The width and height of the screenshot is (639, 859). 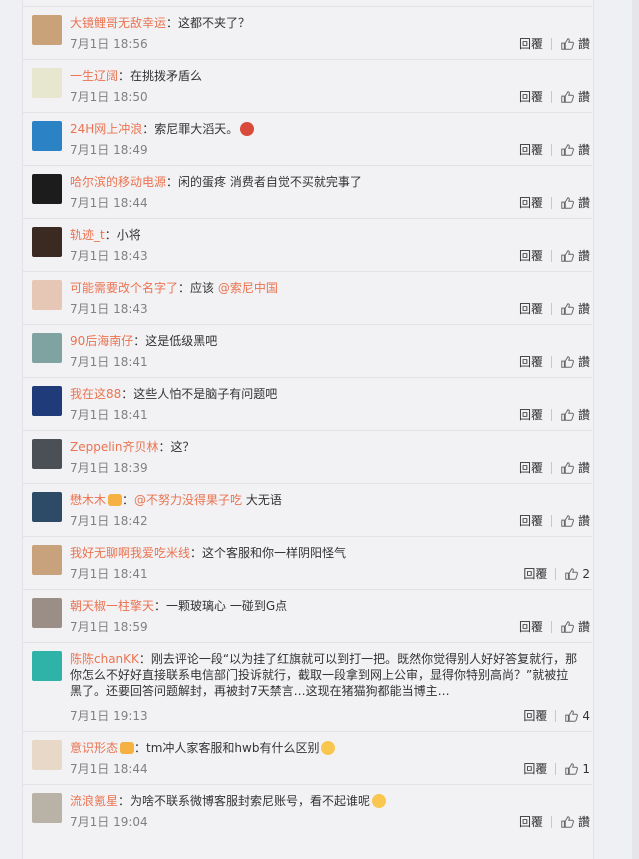 What do you see at coordinates (262, 500) in the screenshot?
I see `comment-body-tail: 大无语` at bounding box center [262, 500].